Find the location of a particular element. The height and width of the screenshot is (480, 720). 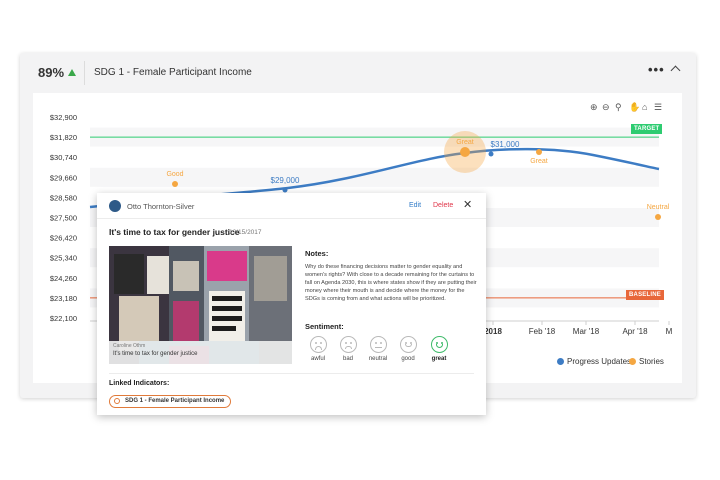

score-value: 89% is located at coordinates (51, 72).